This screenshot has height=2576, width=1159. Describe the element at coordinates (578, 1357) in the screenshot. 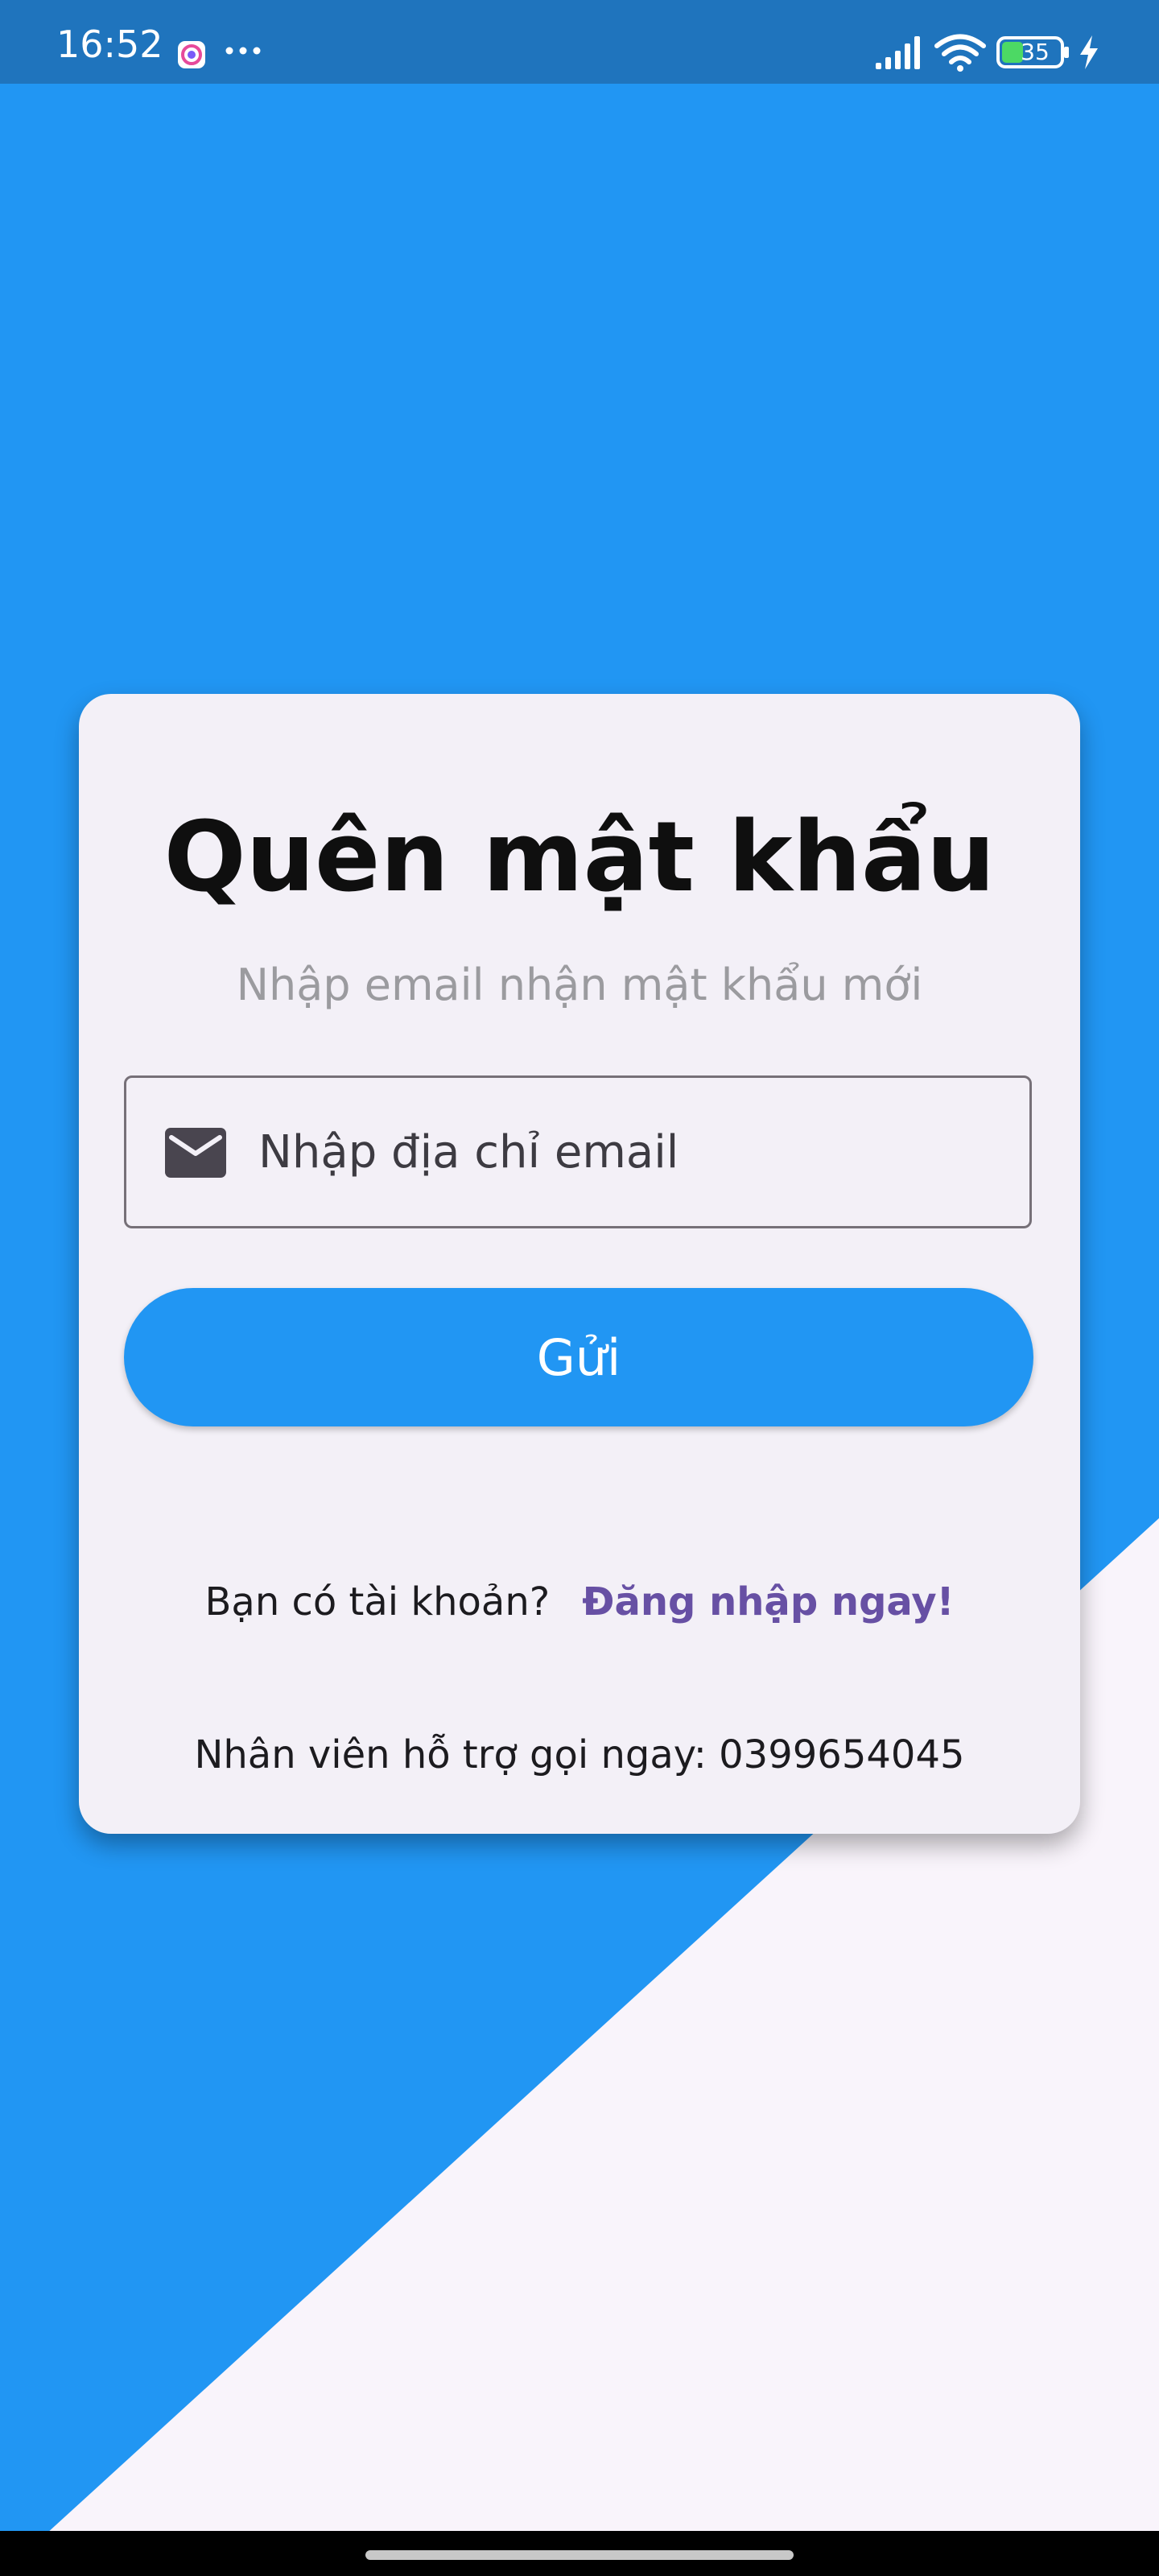

I see `send-button: Gửi` at that location.